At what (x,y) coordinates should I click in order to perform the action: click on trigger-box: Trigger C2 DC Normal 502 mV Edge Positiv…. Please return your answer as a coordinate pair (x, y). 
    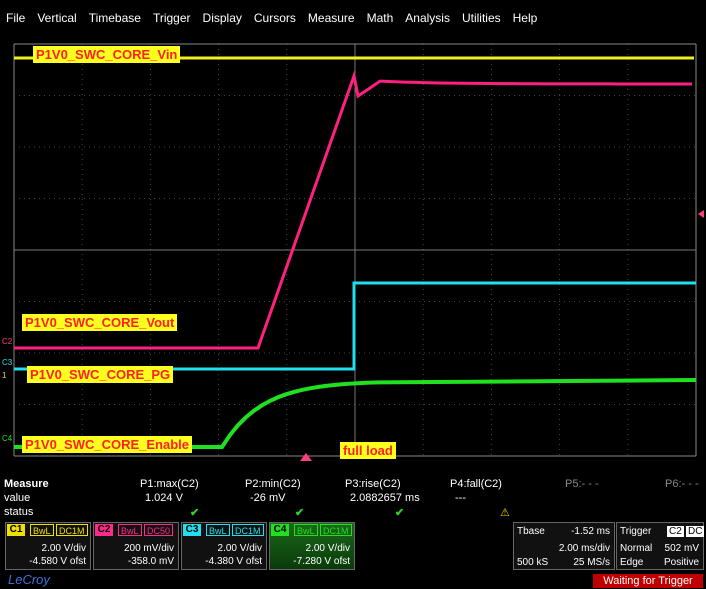
    Looking at the image, I should click on (660, 546).